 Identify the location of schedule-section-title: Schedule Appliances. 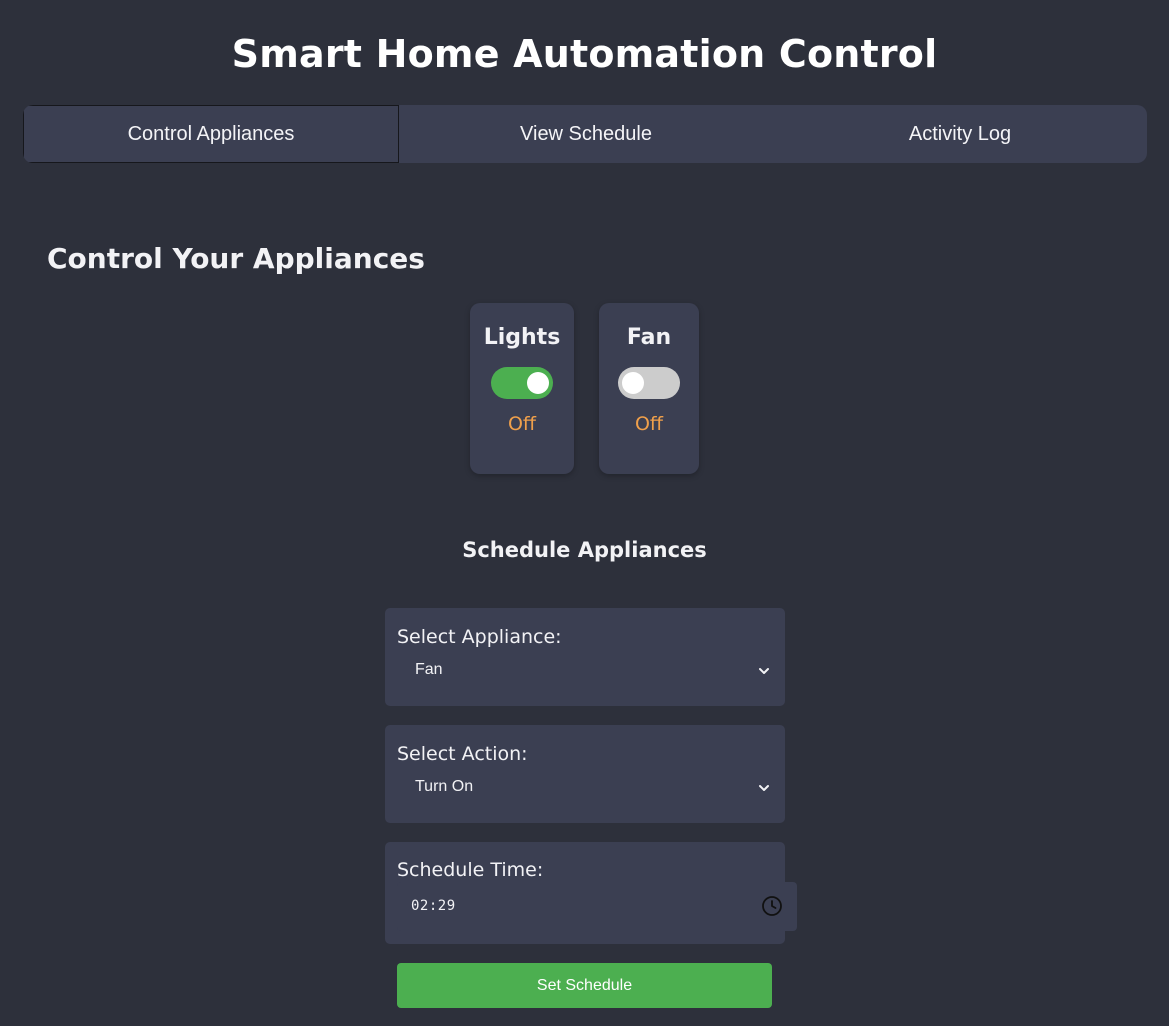
(584, 550).